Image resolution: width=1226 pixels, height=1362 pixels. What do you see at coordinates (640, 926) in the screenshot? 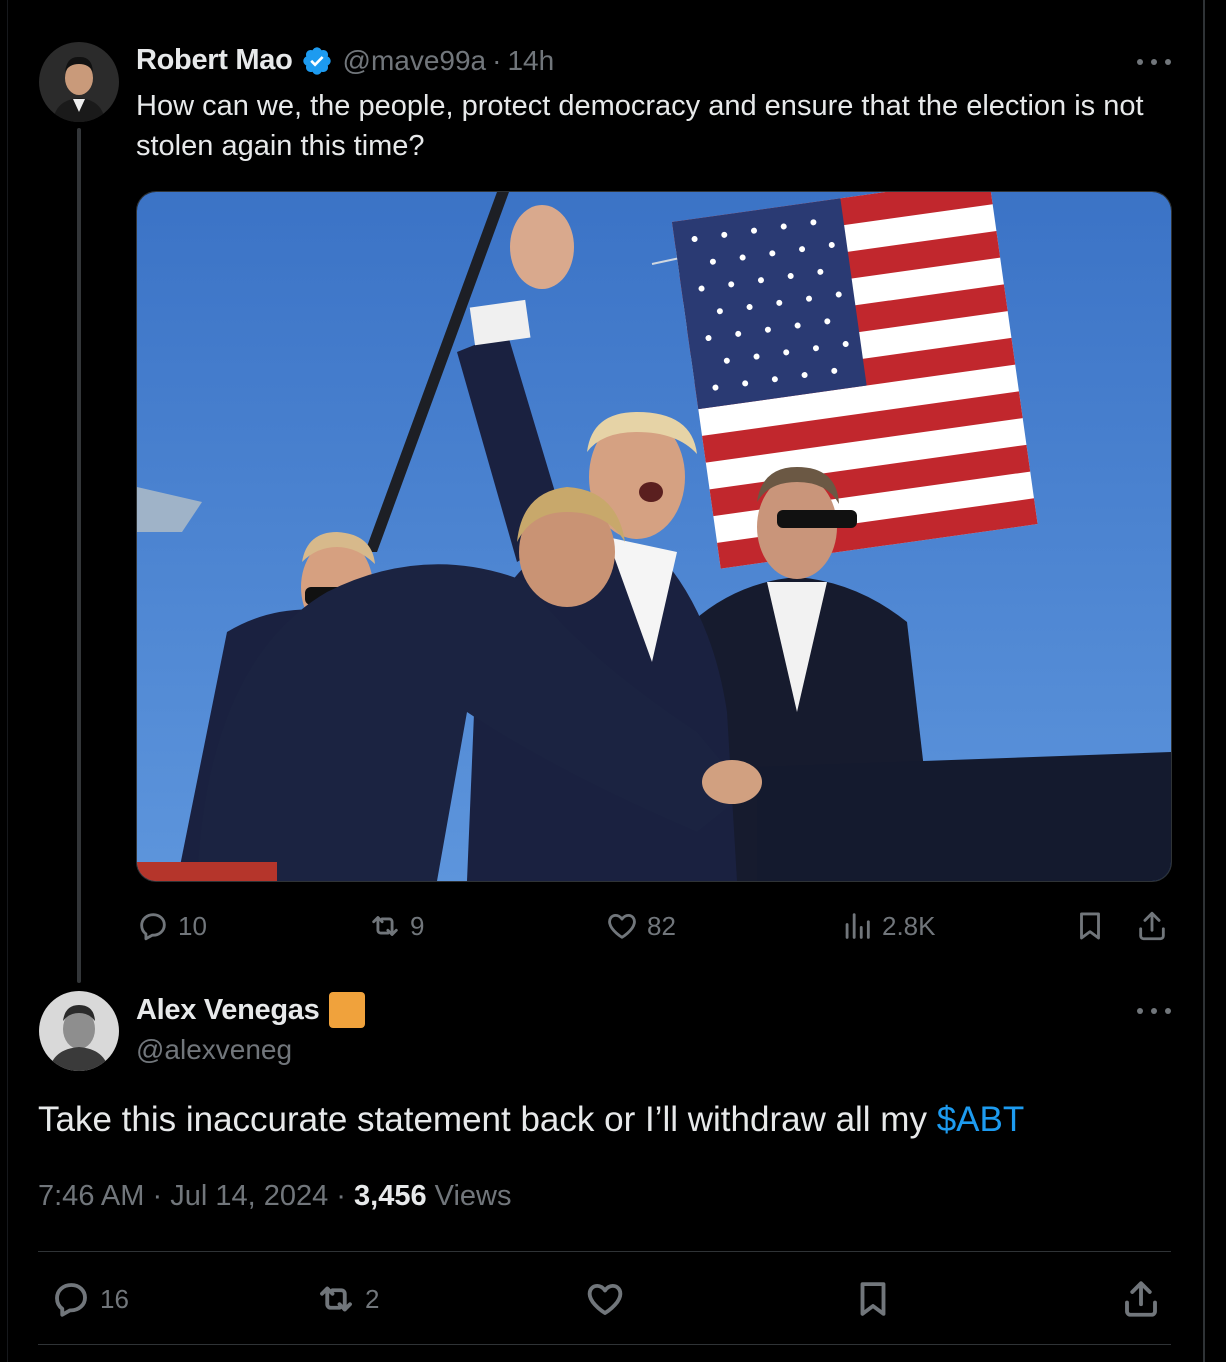
I see `like-button: 82` at bounding box center [640, 926].